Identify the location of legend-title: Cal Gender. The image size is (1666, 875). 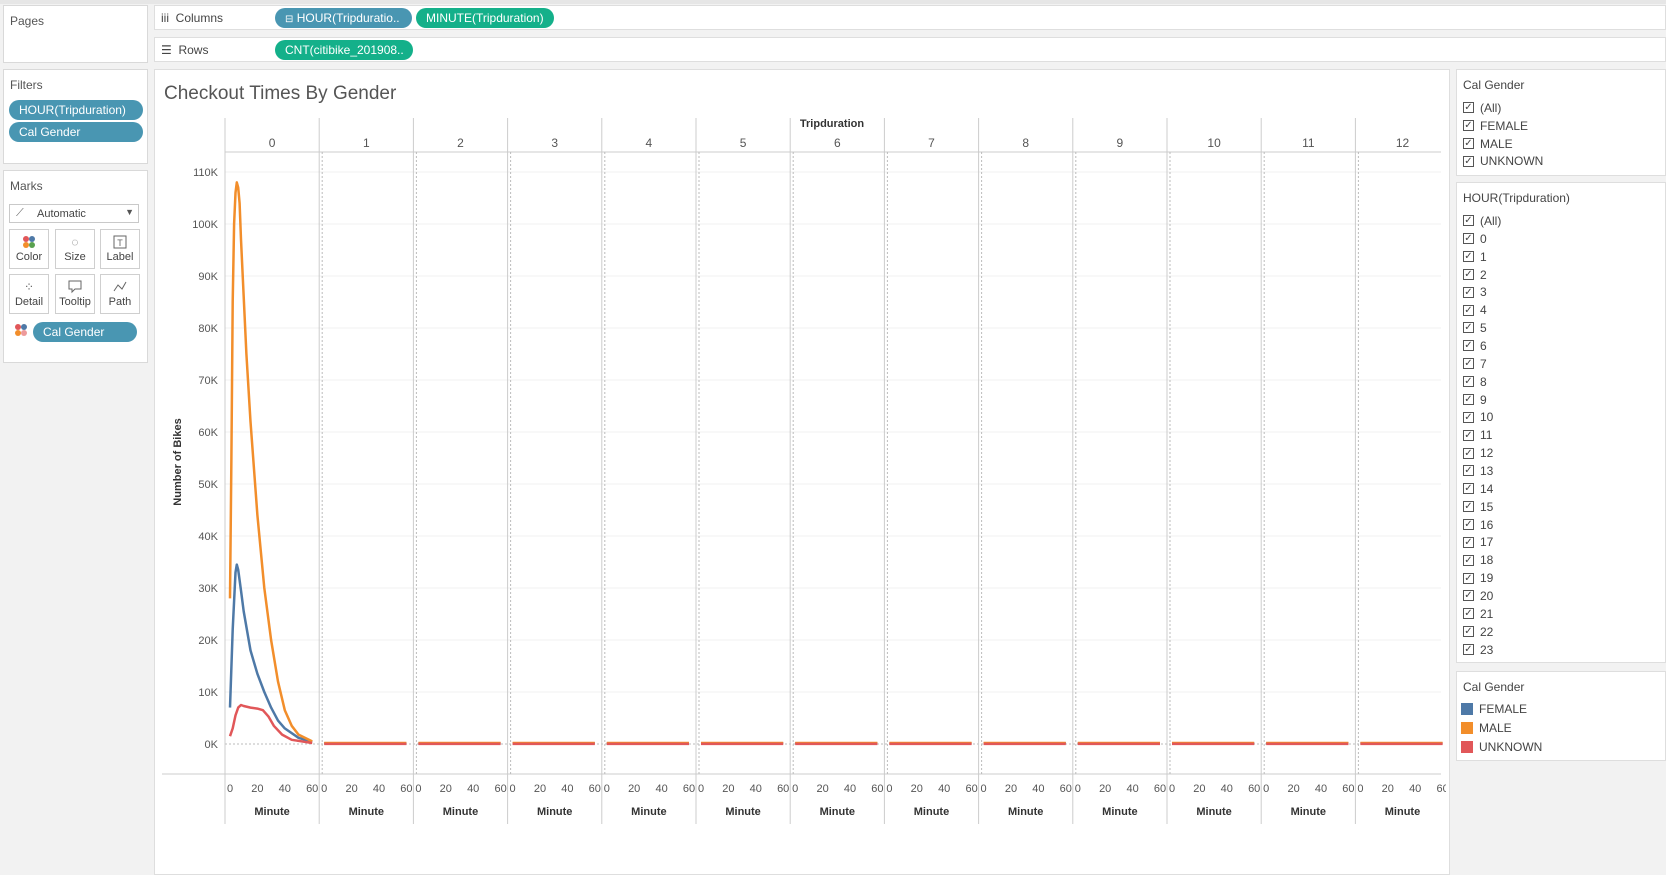
(1494, 687).